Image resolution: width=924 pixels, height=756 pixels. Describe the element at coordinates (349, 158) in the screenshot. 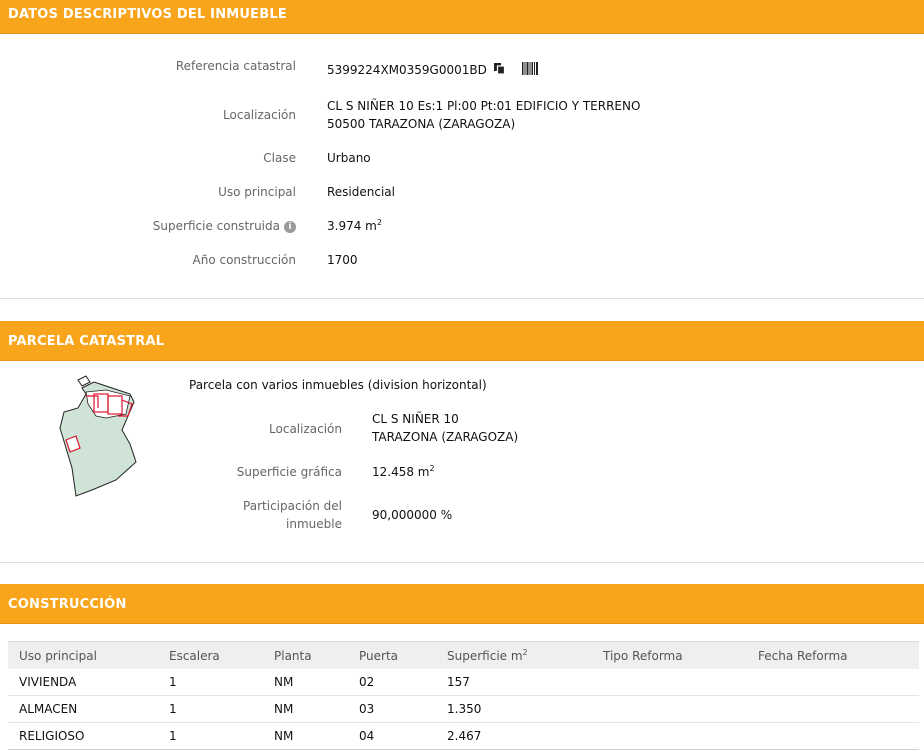

I see `clase-value: Urbano` at that location.